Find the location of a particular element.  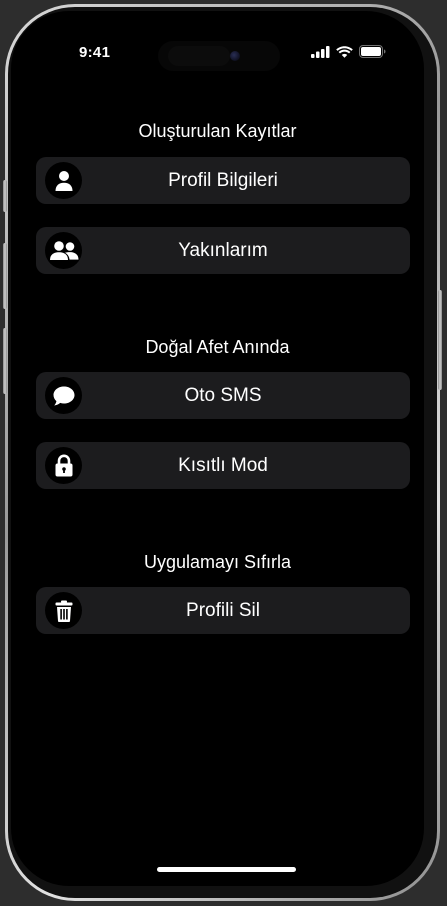

my-relatives-button: Yakınlarım is located at coordinates (223, 250).